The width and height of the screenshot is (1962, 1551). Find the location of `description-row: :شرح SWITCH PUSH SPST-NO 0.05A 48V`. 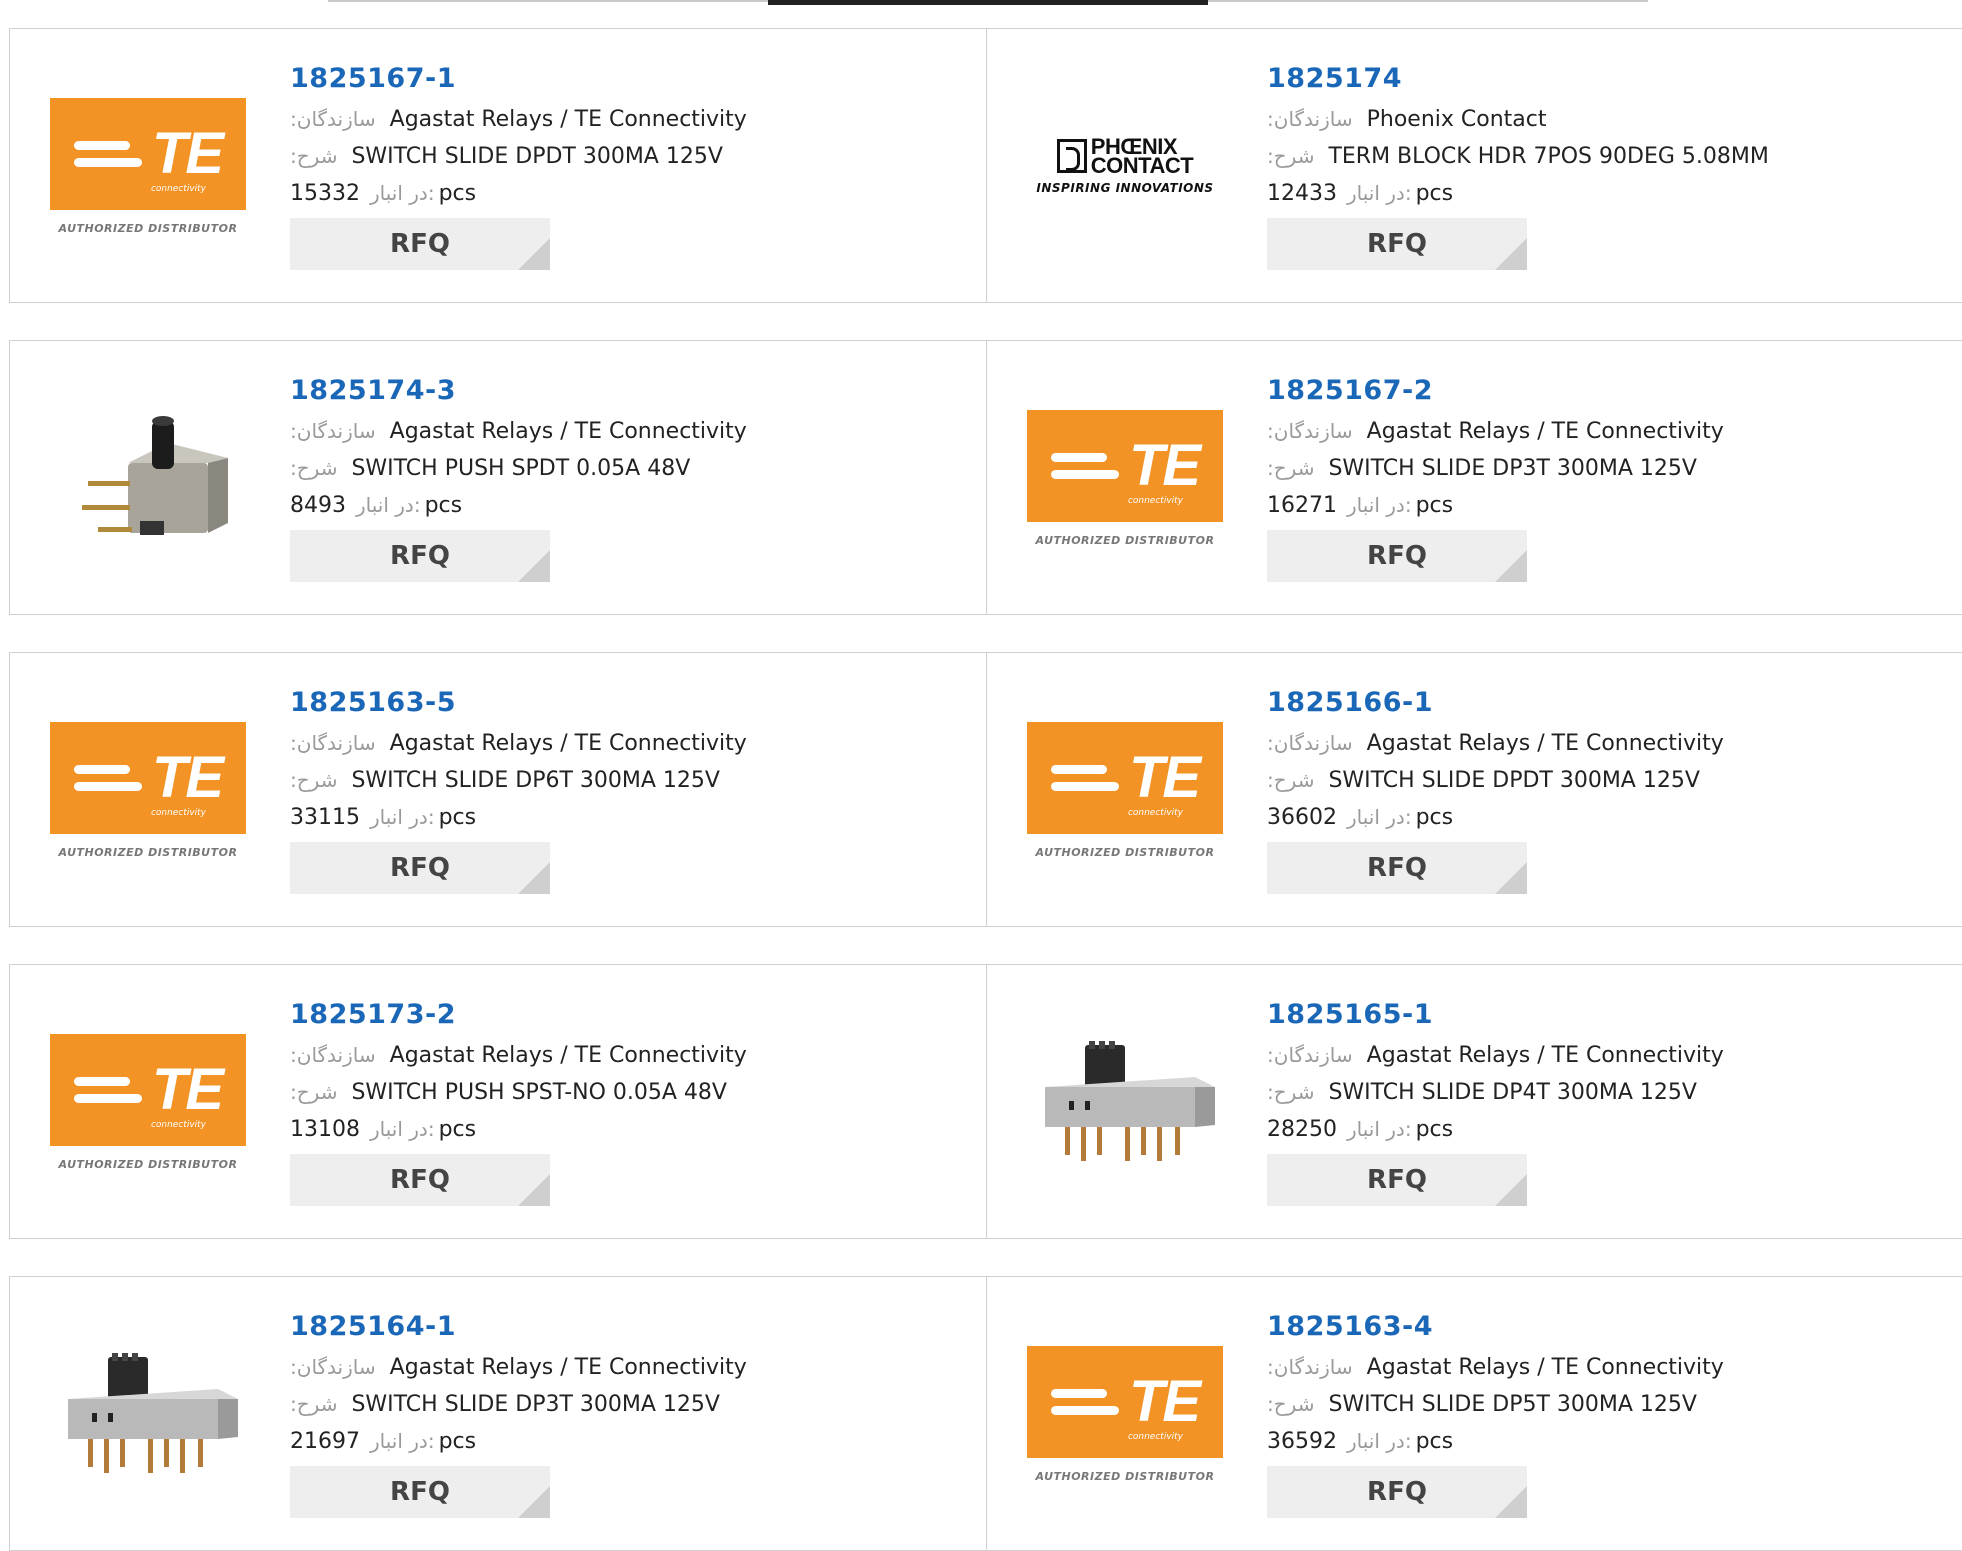

description-row: :شرح SWITCH PUSH SPST-NO 0.05A 48V is located at coordinates (518, 1092).